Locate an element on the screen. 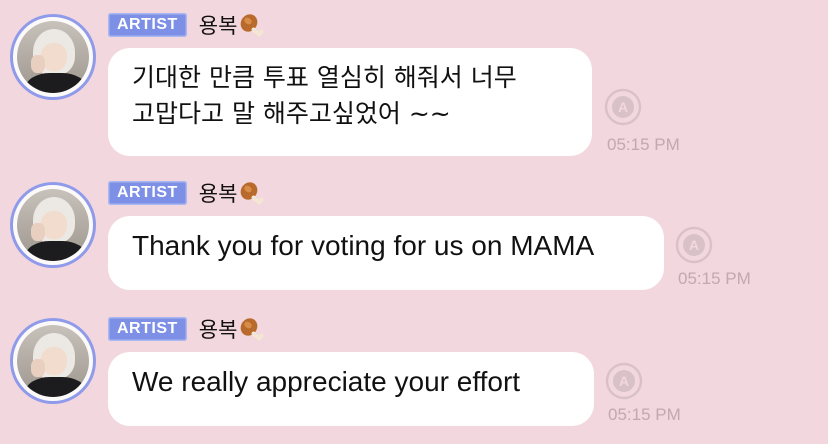 The height and width of the screenshot is (444, 828). message-bubble: We really appreciate your effort is located at coordinates (351, 389).